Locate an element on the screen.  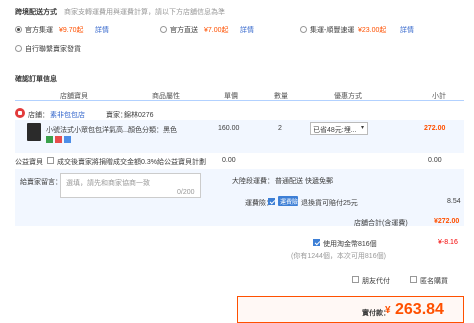
seller-name: 錦林0276 is located at coordinates (139, 115).